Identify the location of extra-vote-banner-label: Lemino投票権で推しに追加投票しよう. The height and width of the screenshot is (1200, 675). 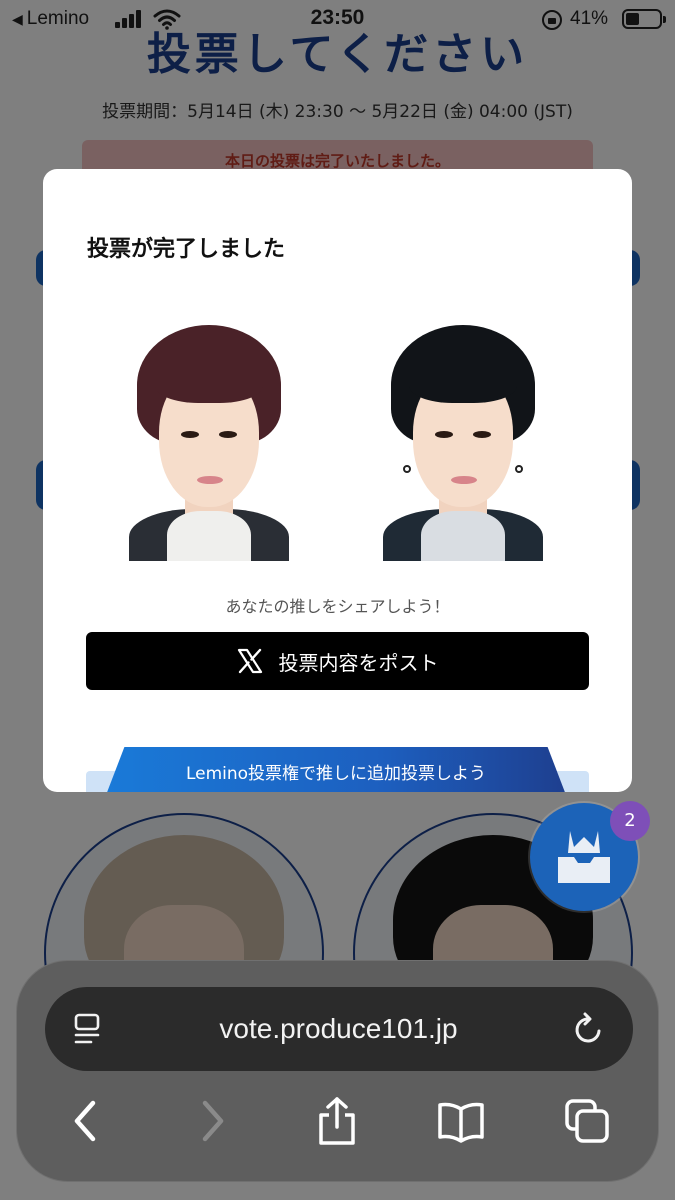
(336, 769).